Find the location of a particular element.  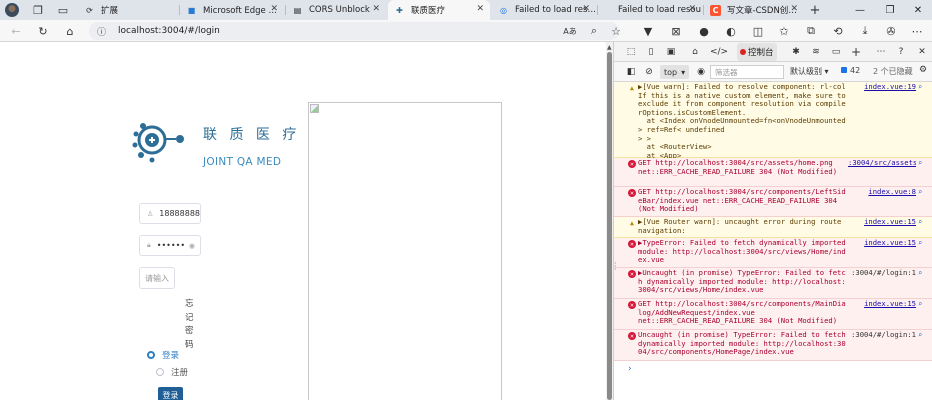

panel-resize-handle: · · · is located at coordinates (615, 267).